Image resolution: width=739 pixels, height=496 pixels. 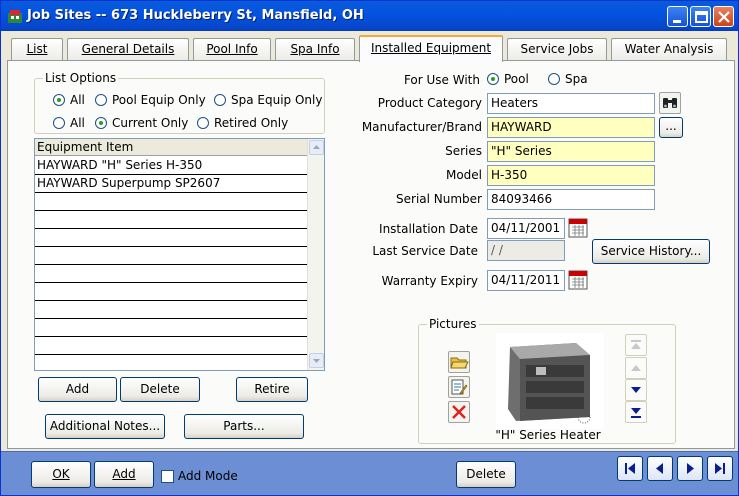 I want to click on for-use-with-label: For Use With, so click(x=441, y=80).